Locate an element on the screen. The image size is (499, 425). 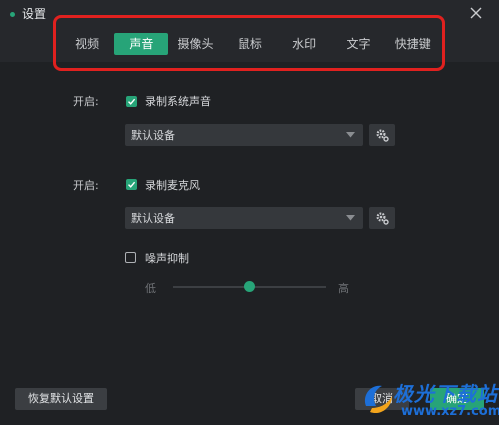
system-audio-checkbox-label: 录制系统声音 is located at coordinates (178, 101).